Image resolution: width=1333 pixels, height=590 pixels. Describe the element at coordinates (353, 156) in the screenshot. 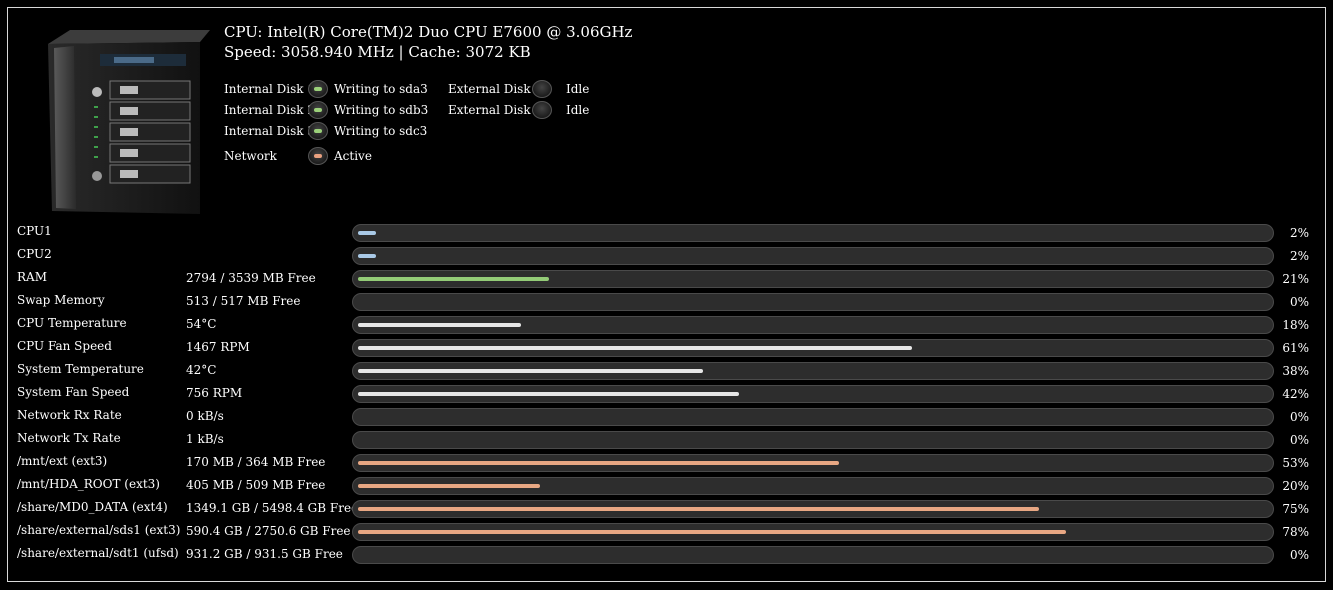

I see `network-status: Active` at that location.